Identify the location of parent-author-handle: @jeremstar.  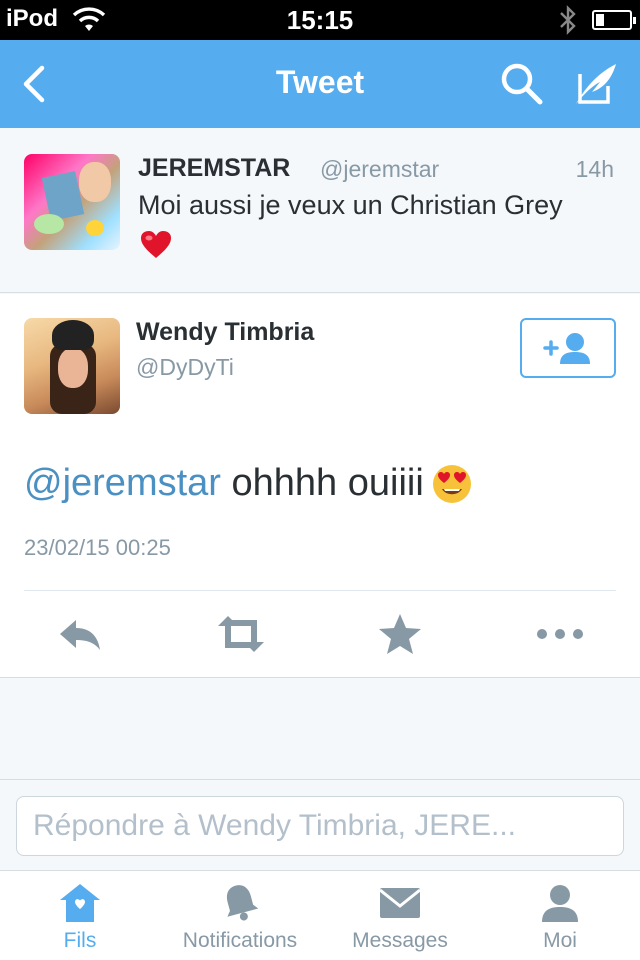
(379, 169).